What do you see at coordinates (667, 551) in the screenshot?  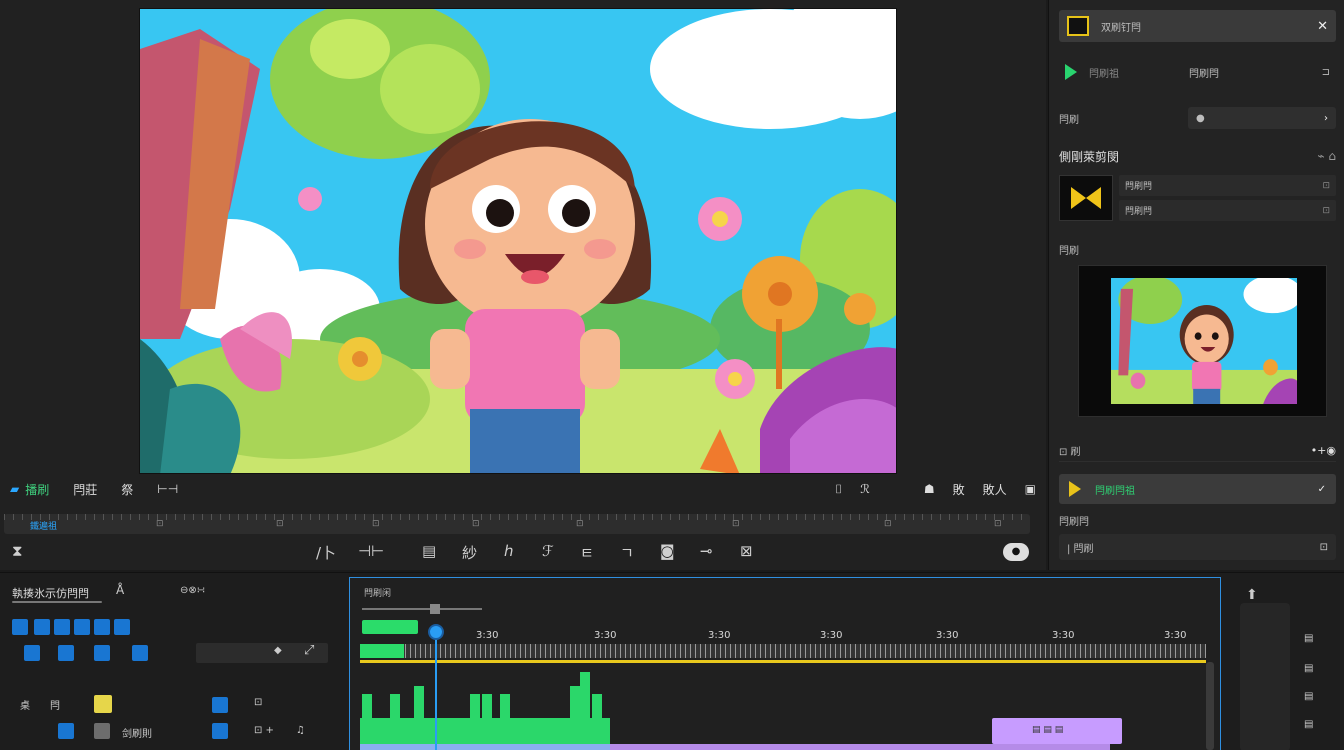 I see `image-tool-icon: ◙` at bounding box center [667, 551].